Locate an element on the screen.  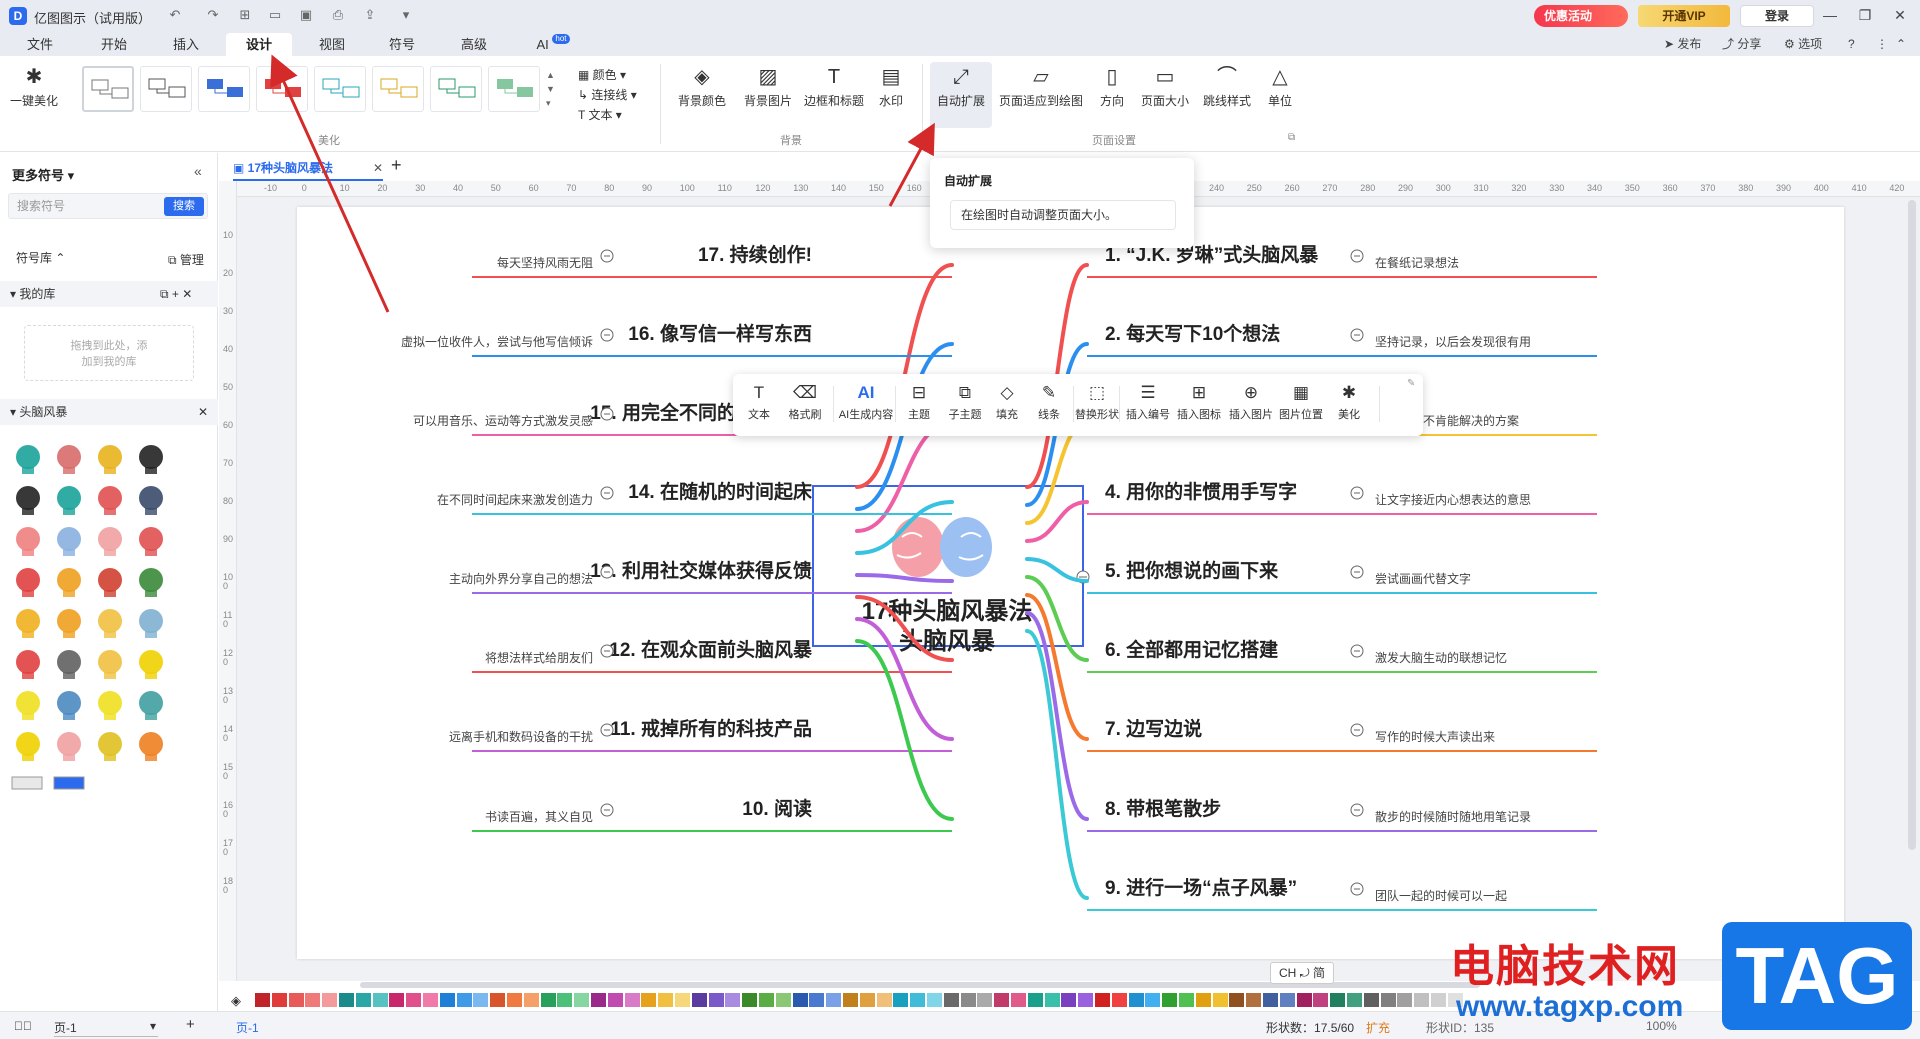
options-button: ⚙ 选项 is located at coordinates (1803, 44).